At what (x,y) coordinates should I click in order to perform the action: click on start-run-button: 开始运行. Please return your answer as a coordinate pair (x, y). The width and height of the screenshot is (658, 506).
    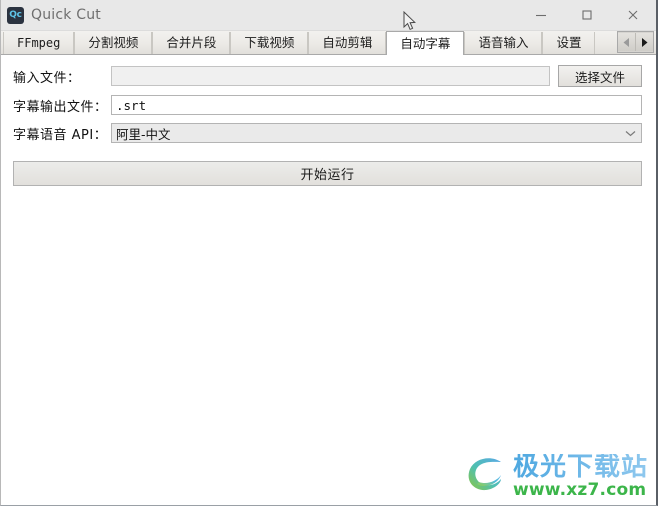
    Looking at the image, I should click on (327, 173).